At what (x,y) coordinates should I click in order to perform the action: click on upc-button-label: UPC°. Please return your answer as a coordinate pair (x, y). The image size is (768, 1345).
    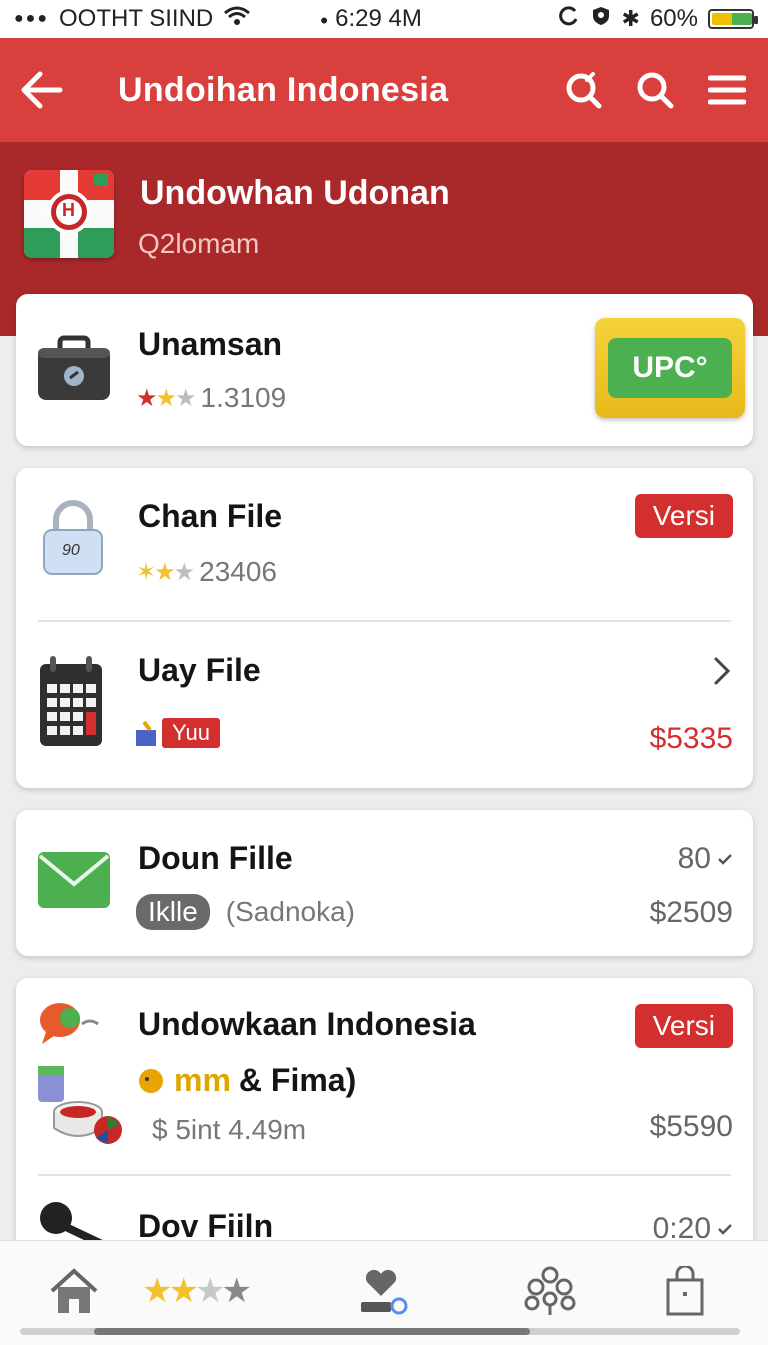
    Looking at the image, I should click on (670, 368).